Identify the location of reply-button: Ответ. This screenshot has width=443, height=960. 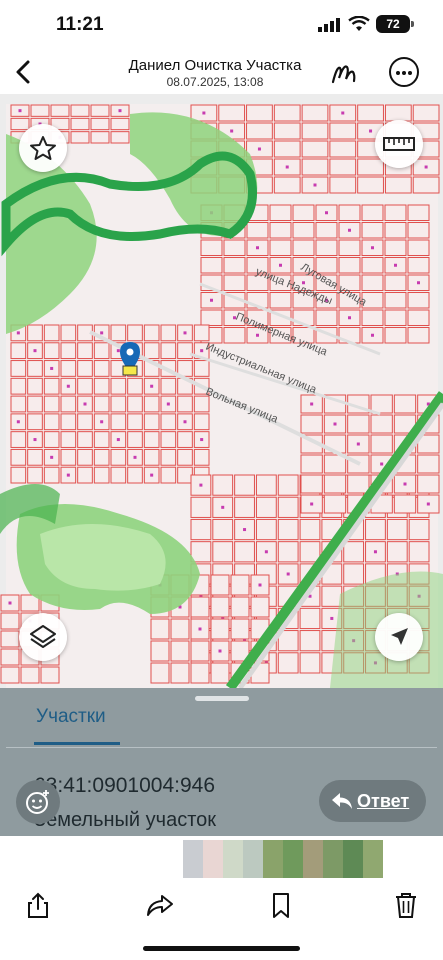
(372, 801).